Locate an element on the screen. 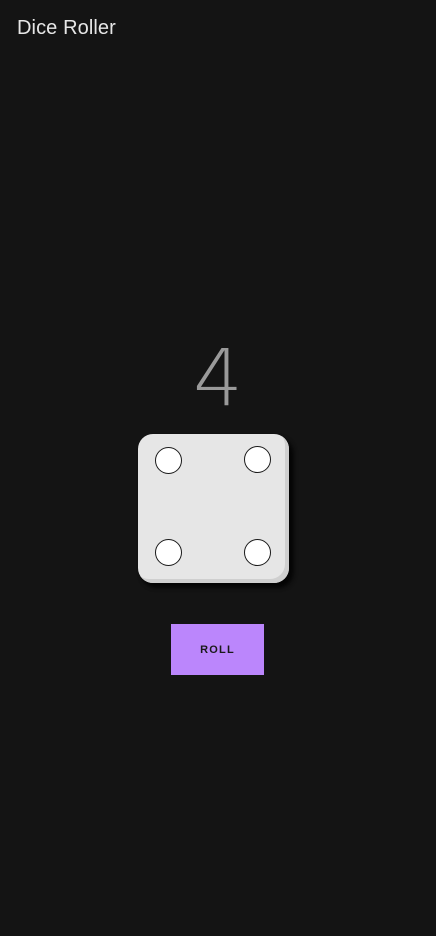 Image resolution: width=436 pixels, height=936 pixels. roll-button: ROLL is located at coordinates (217, 649).